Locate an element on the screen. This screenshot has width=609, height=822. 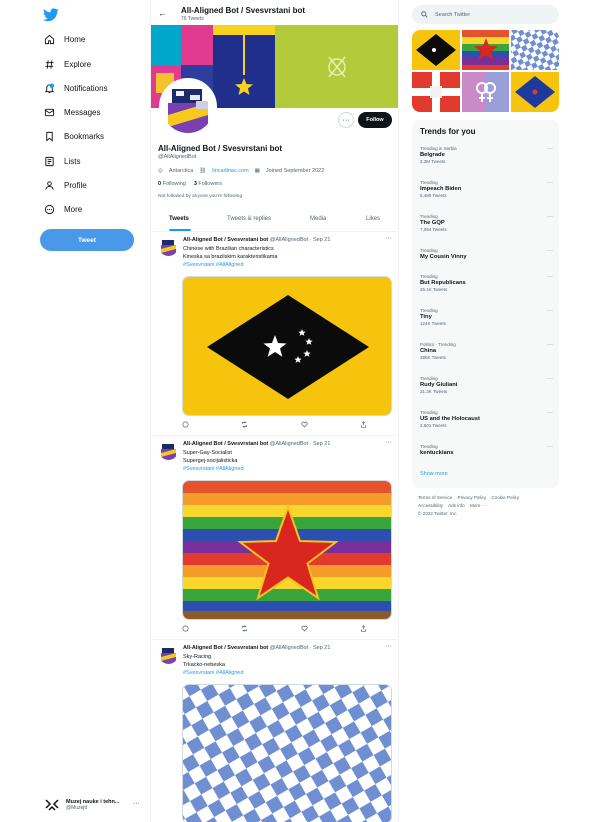
footer-link: Privacy Policy is located at coordinates (472, 497).